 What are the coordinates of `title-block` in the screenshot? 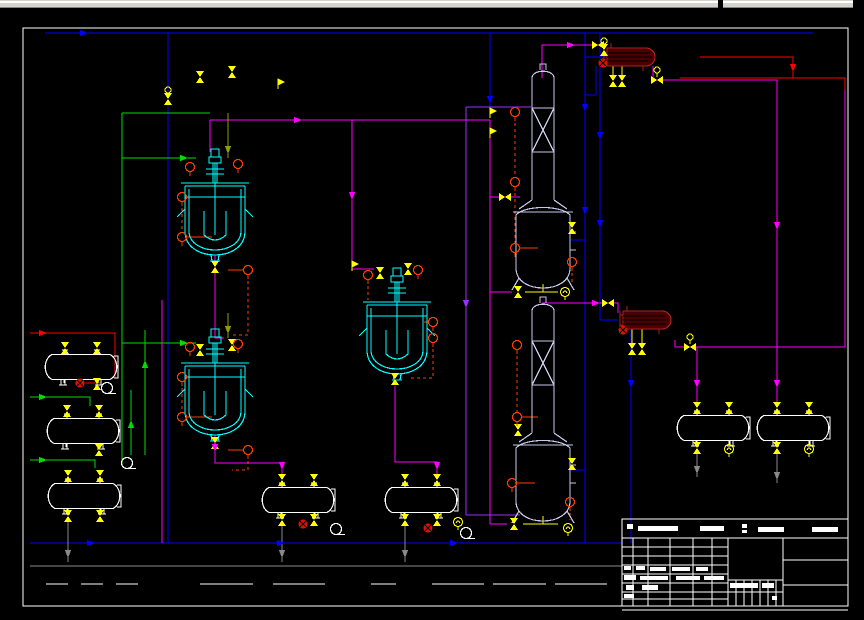 It's located at (735, 562).